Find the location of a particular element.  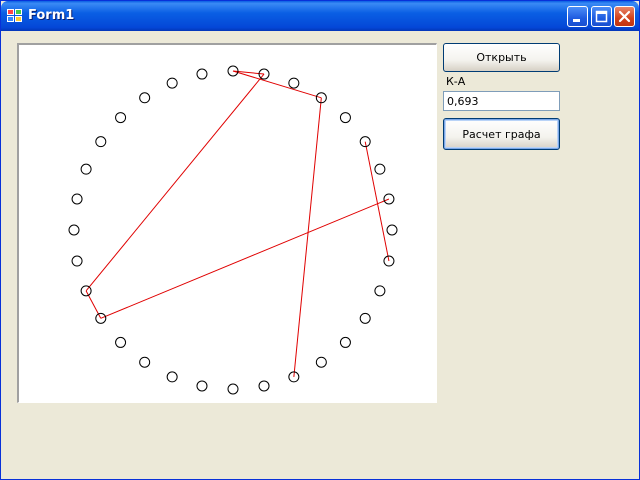

ka-input is located at coordinates (501, 101).